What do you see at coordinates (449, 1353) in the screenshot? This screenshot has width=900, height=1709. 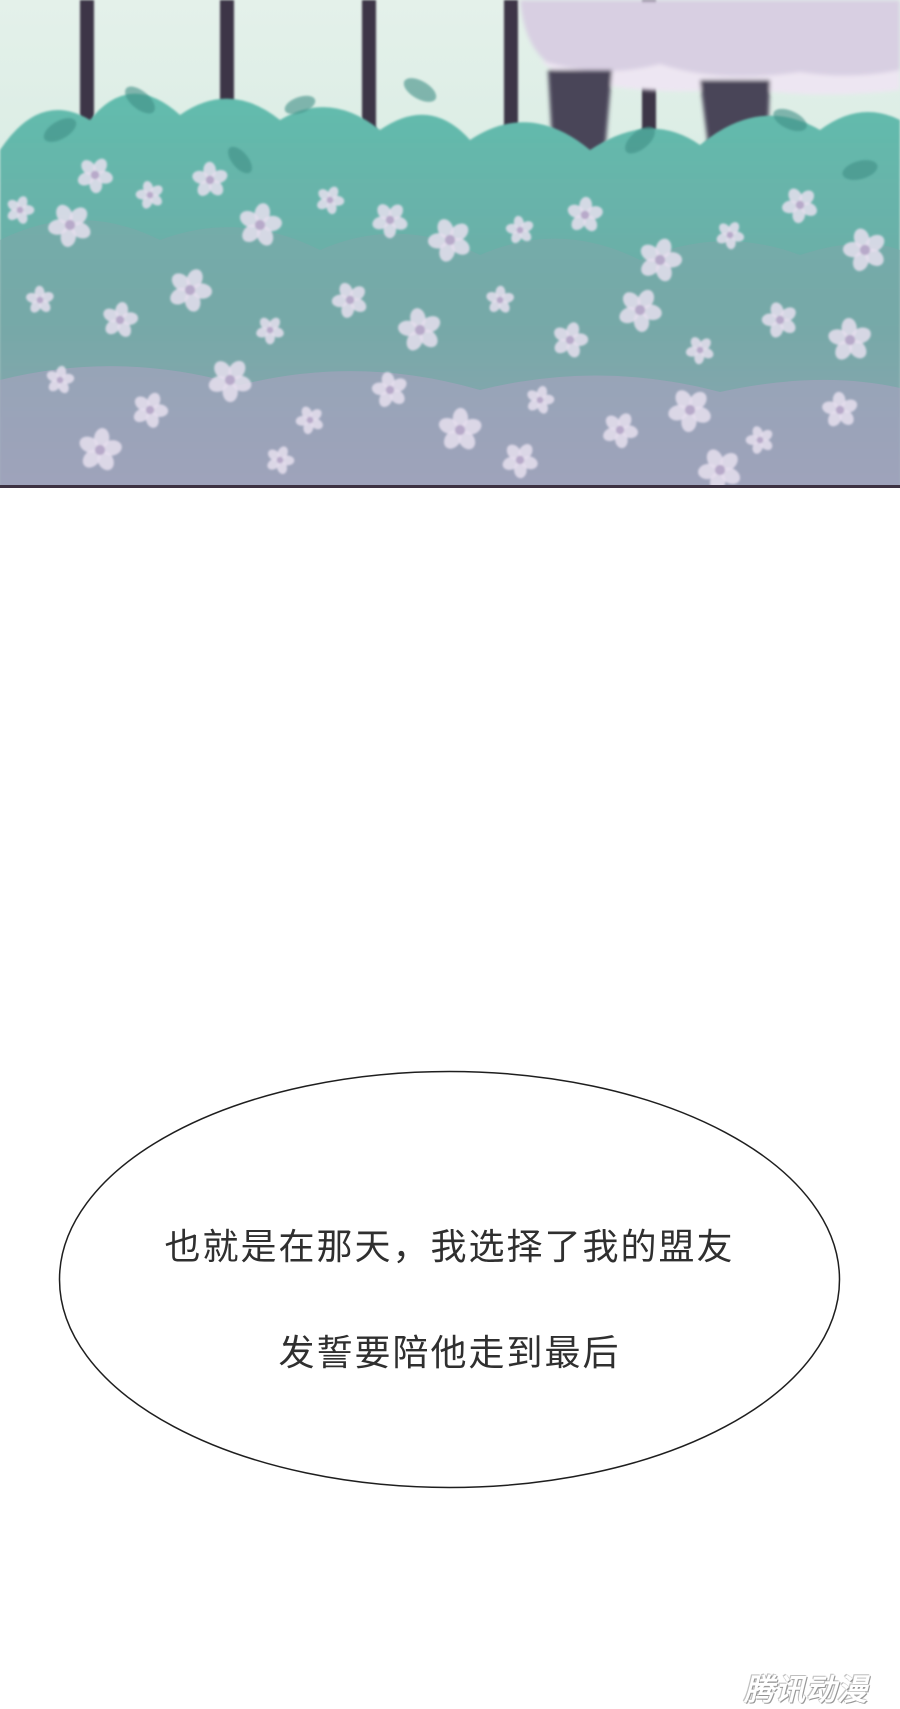 I see `bubble-text-line-2: 发誓要陪他走到最后` at bounding box center [449, 1353].